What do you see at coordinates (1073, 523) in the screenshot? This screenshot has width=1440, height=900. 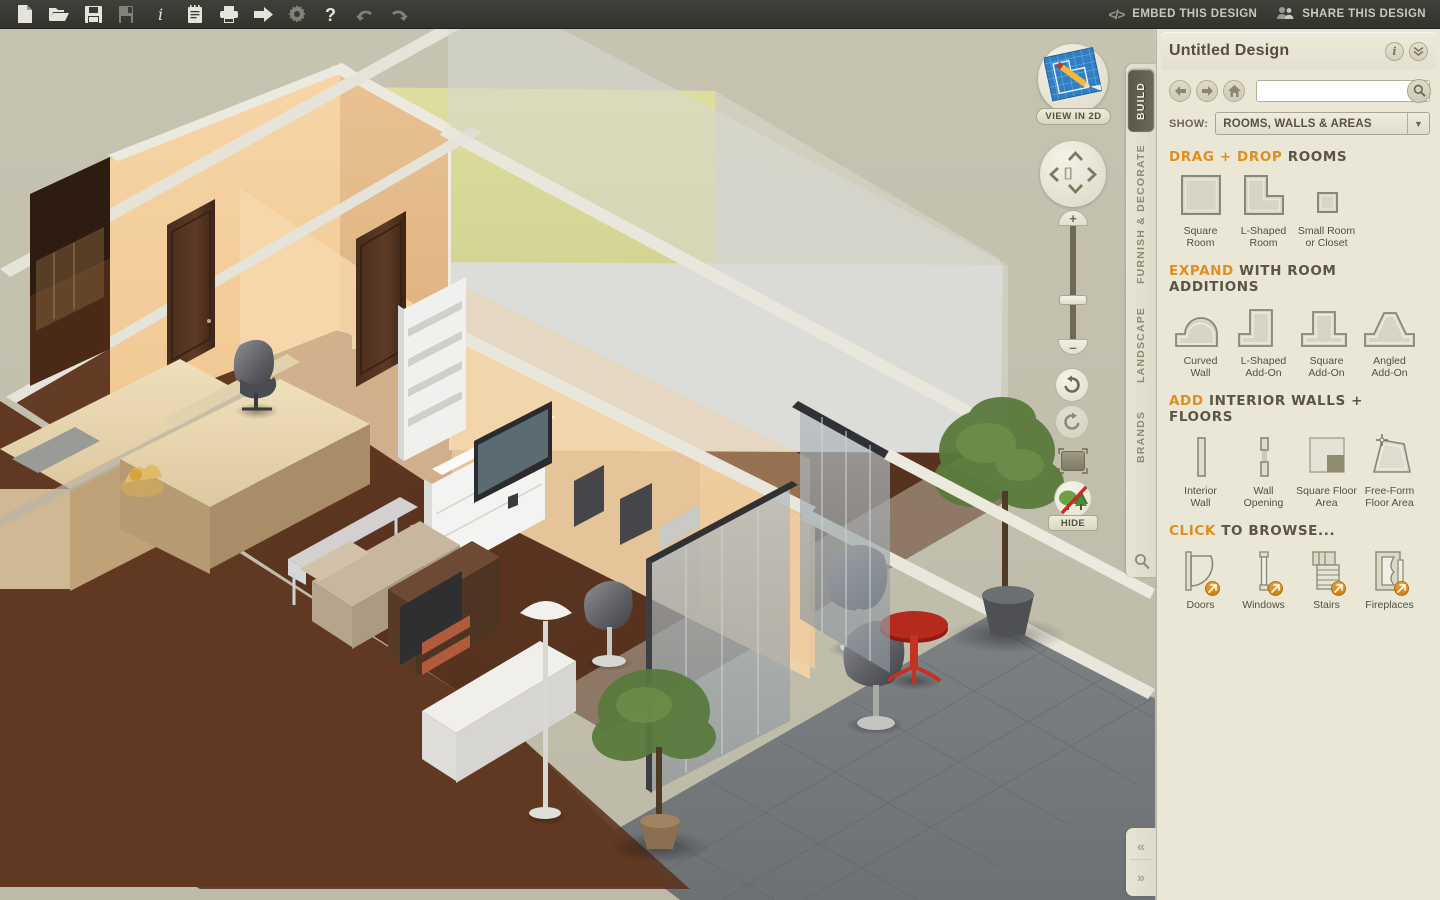 I see `hide-trees-label: HIDE` at bounding box center [1073, 523].